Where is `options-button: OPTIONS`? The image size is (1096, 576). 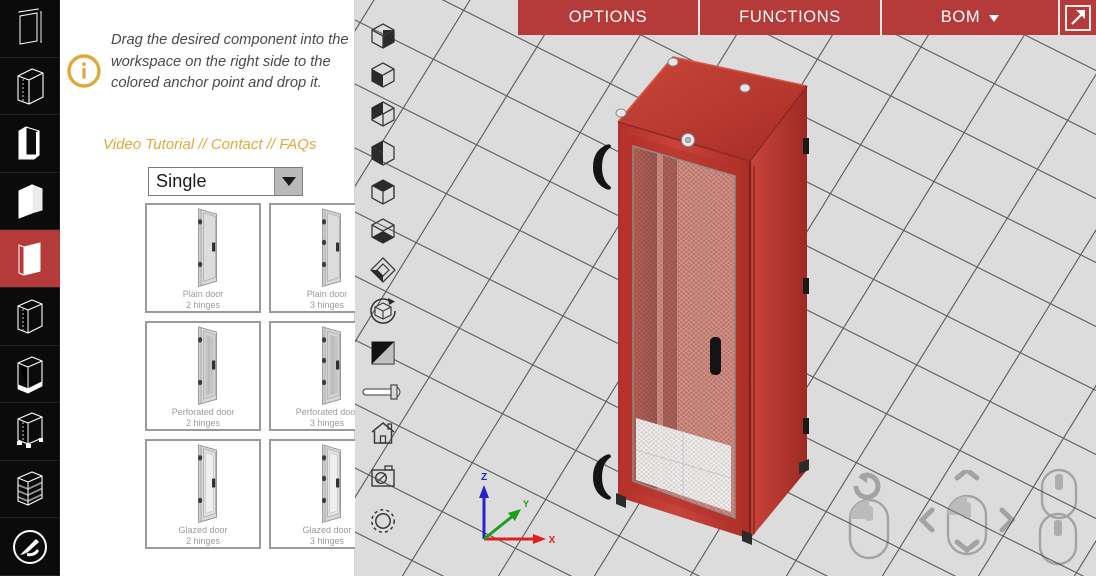
options-button: OPTIONS is located at coordinates (609, 17).